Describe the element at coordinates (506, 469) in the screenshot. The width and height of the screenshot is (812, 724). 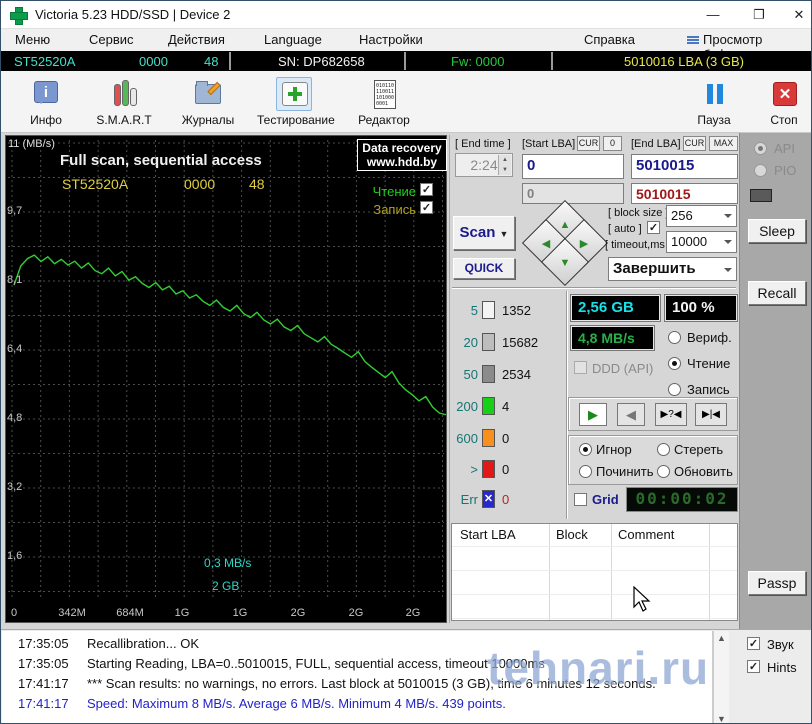
I see `bucket-count->: 0` at that location.